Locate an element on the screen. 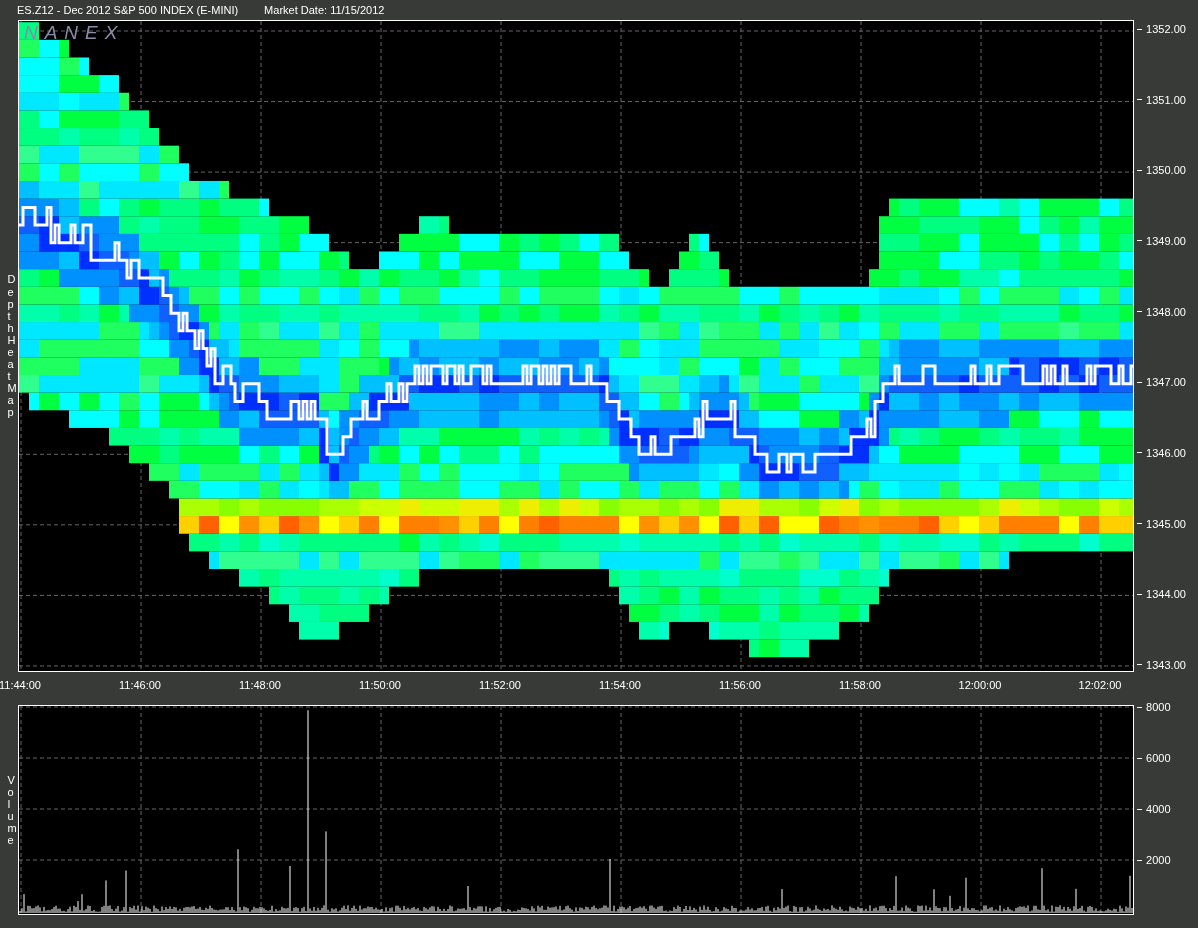 Image resolution: width=1198 pixels, height=928 pixels. price-label: 1346.00 is located at coordinates (1166, 452).